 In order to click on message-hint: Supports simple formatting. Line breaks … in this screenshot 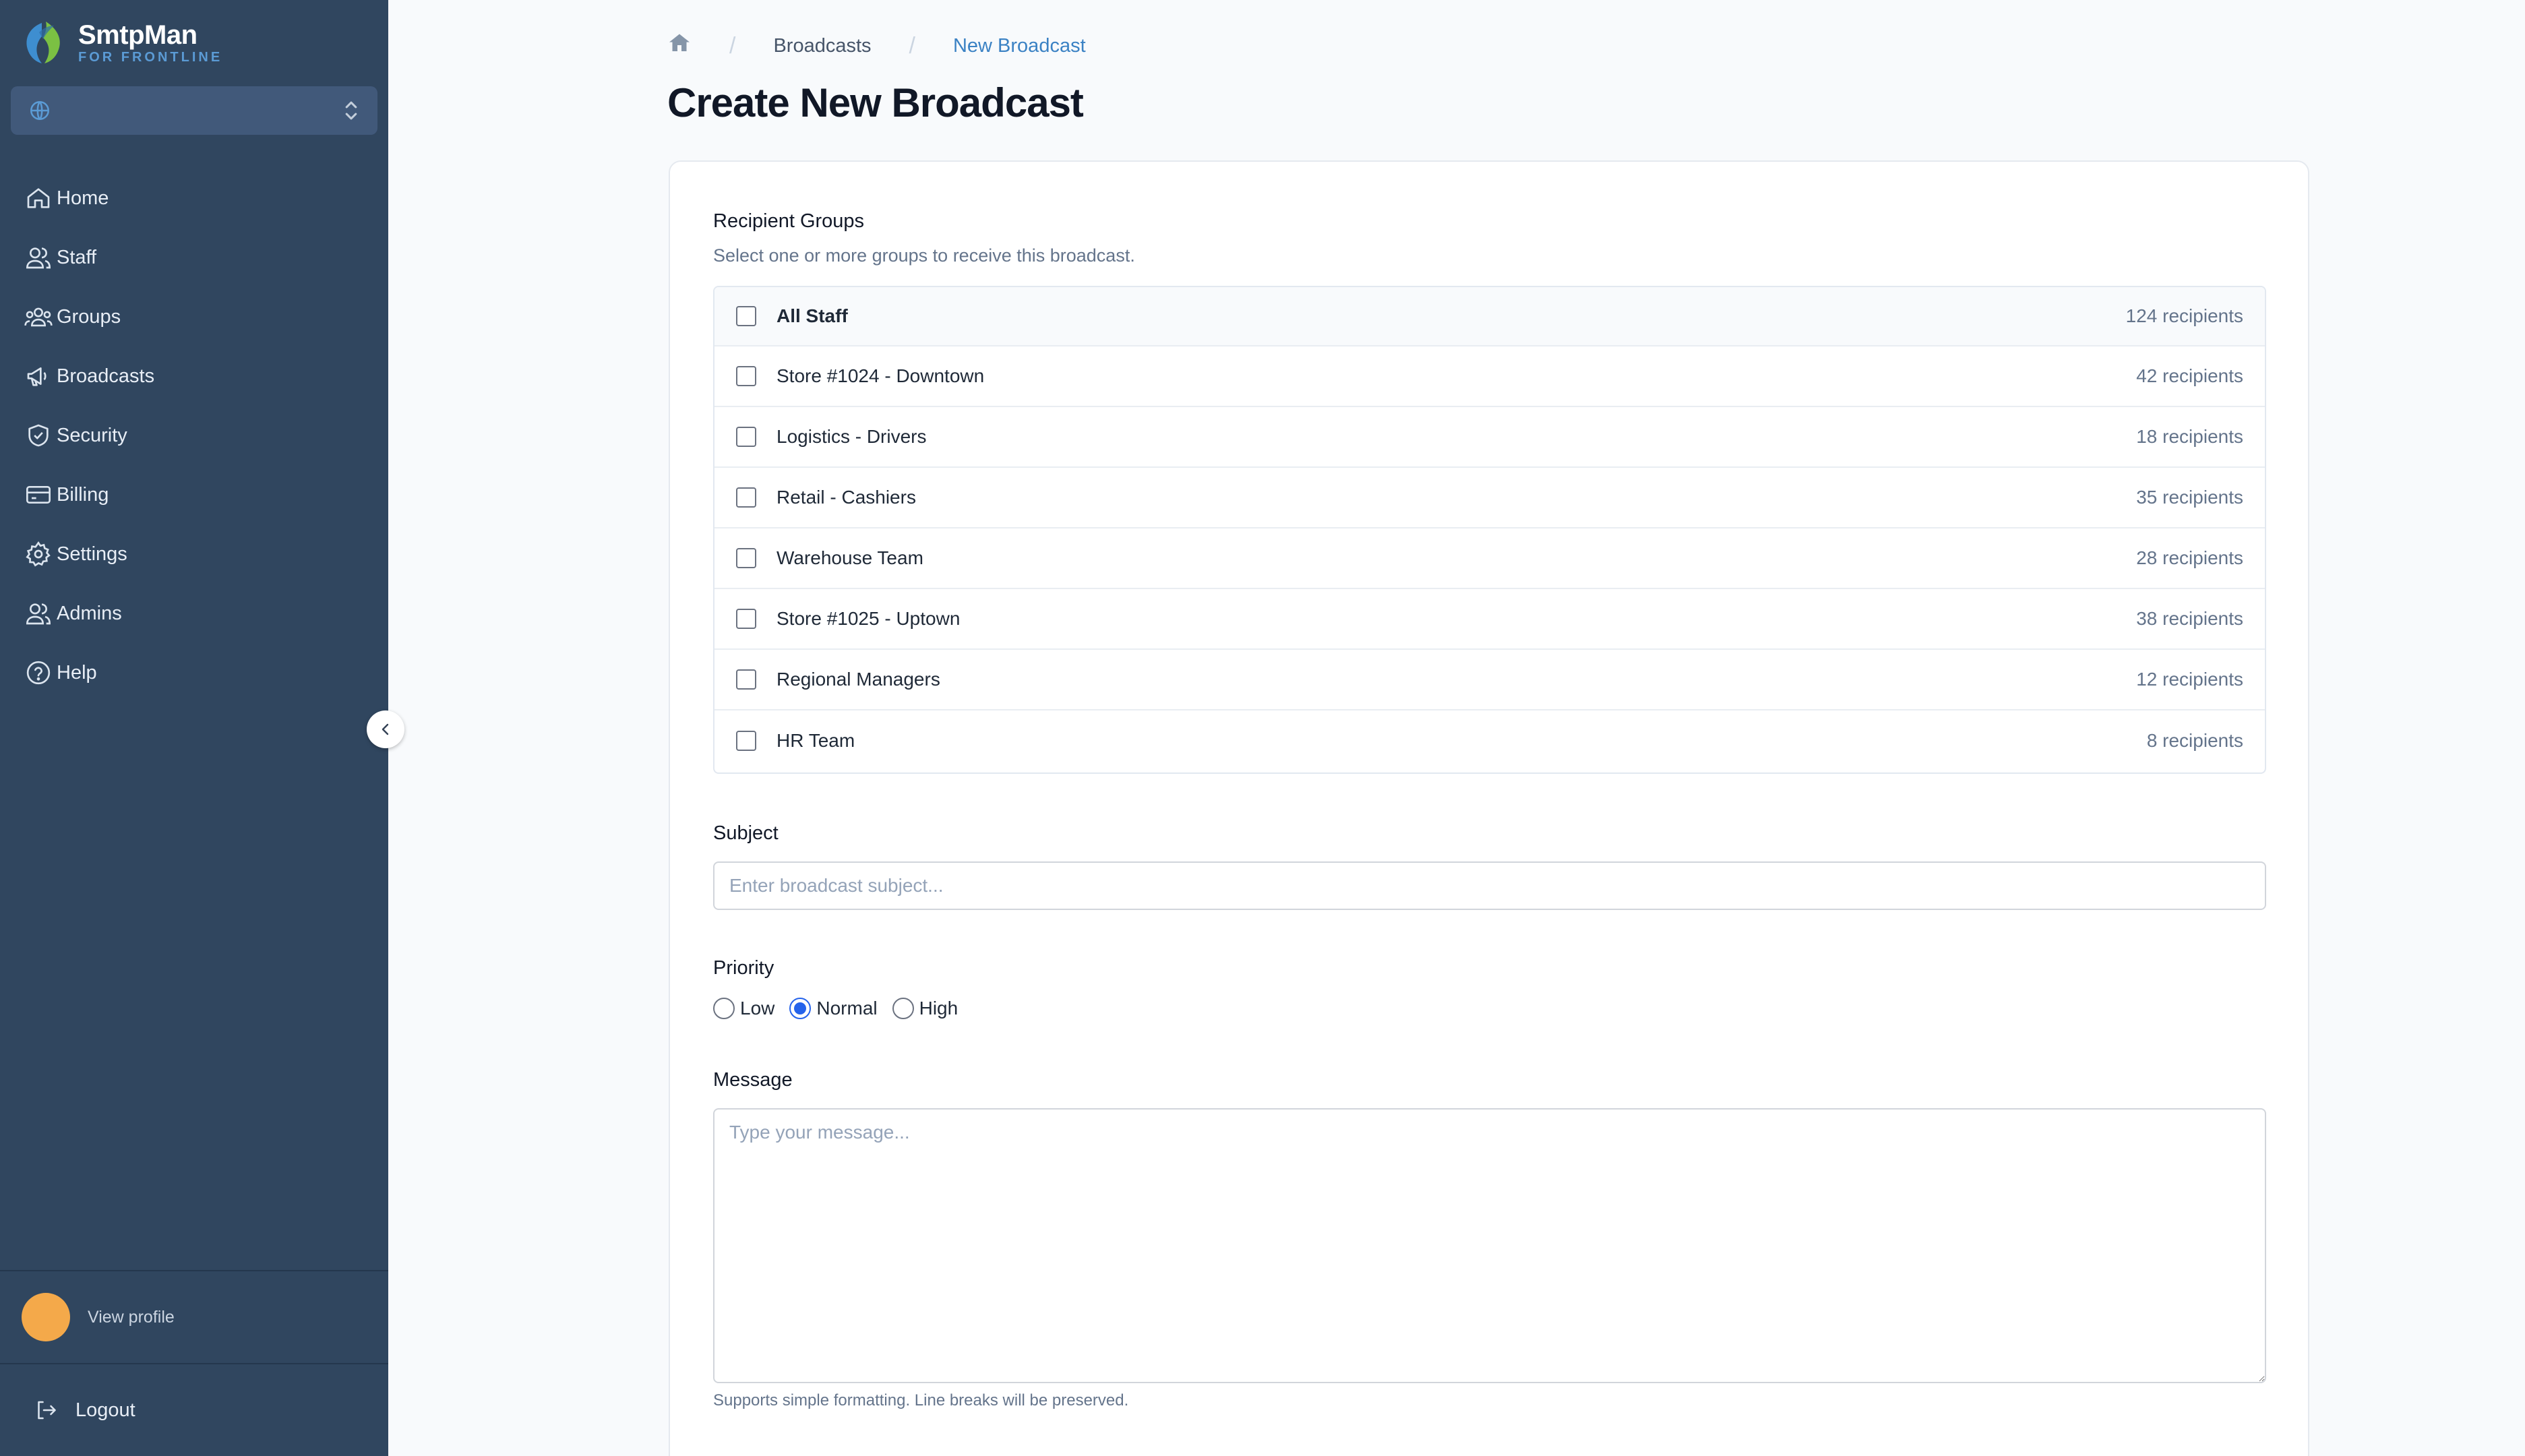, I will do `click(921, 1400)`.